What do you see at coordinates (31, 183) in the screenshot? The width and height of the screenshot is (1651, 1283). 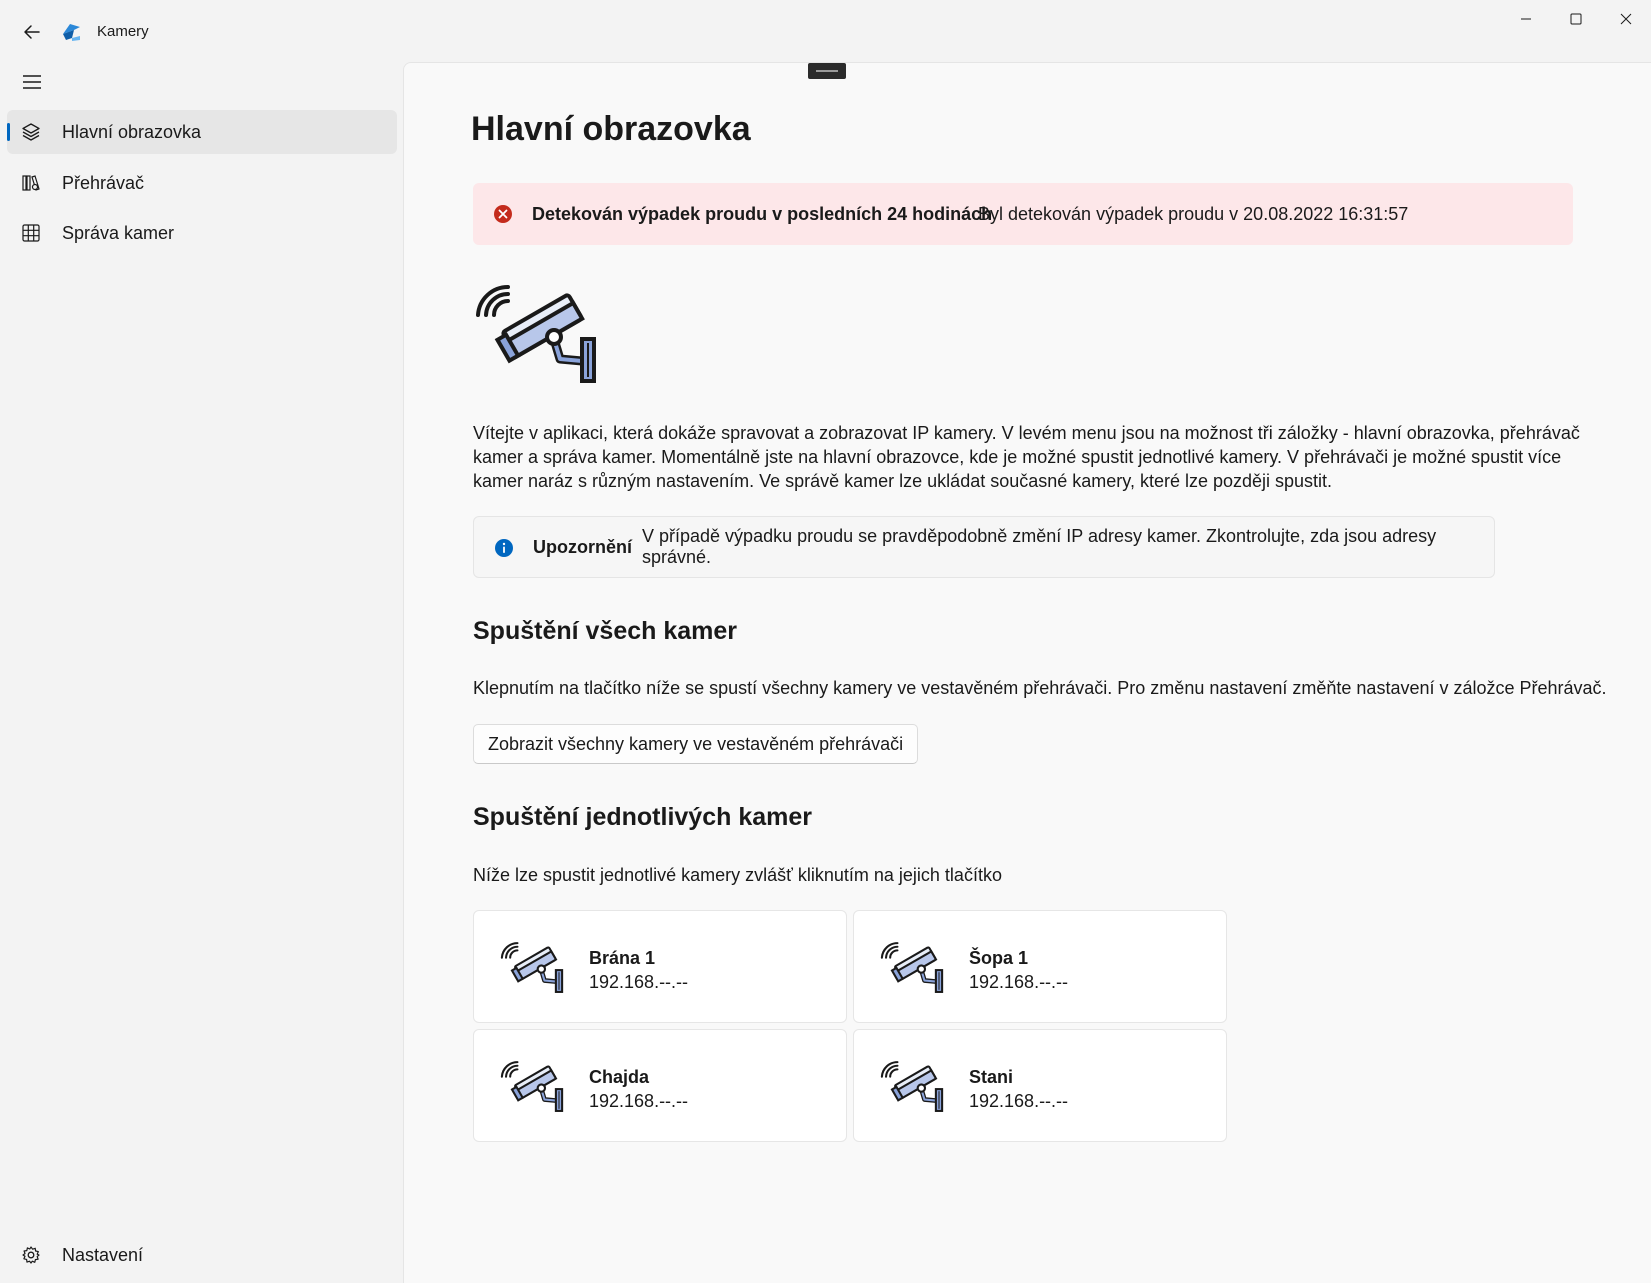 I see `media-library-icon` at bounding box center [31, 183].